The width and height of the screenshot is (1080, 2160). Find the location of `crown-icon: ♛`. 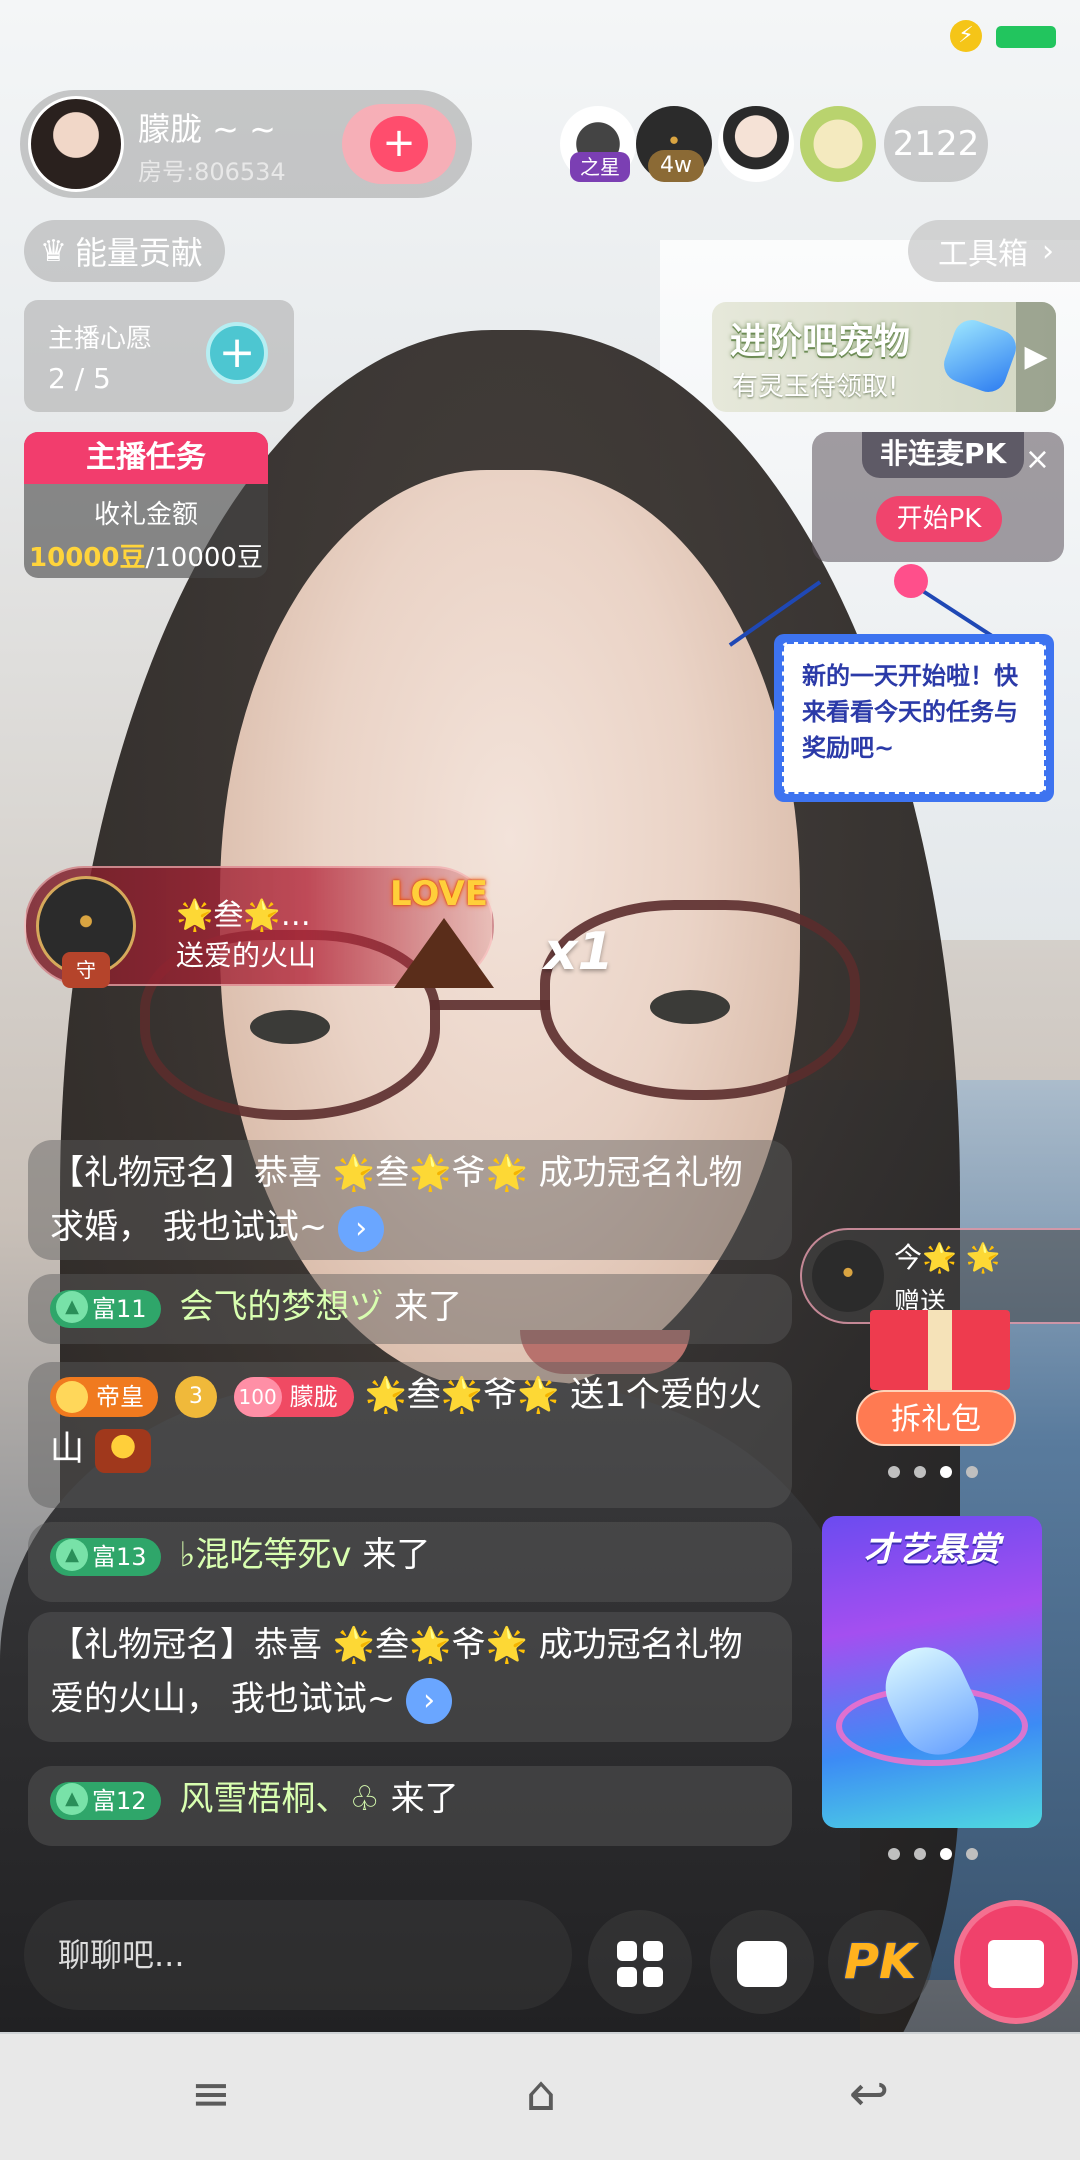

crown-icon: ♛ is located at coordinates (53, 251).